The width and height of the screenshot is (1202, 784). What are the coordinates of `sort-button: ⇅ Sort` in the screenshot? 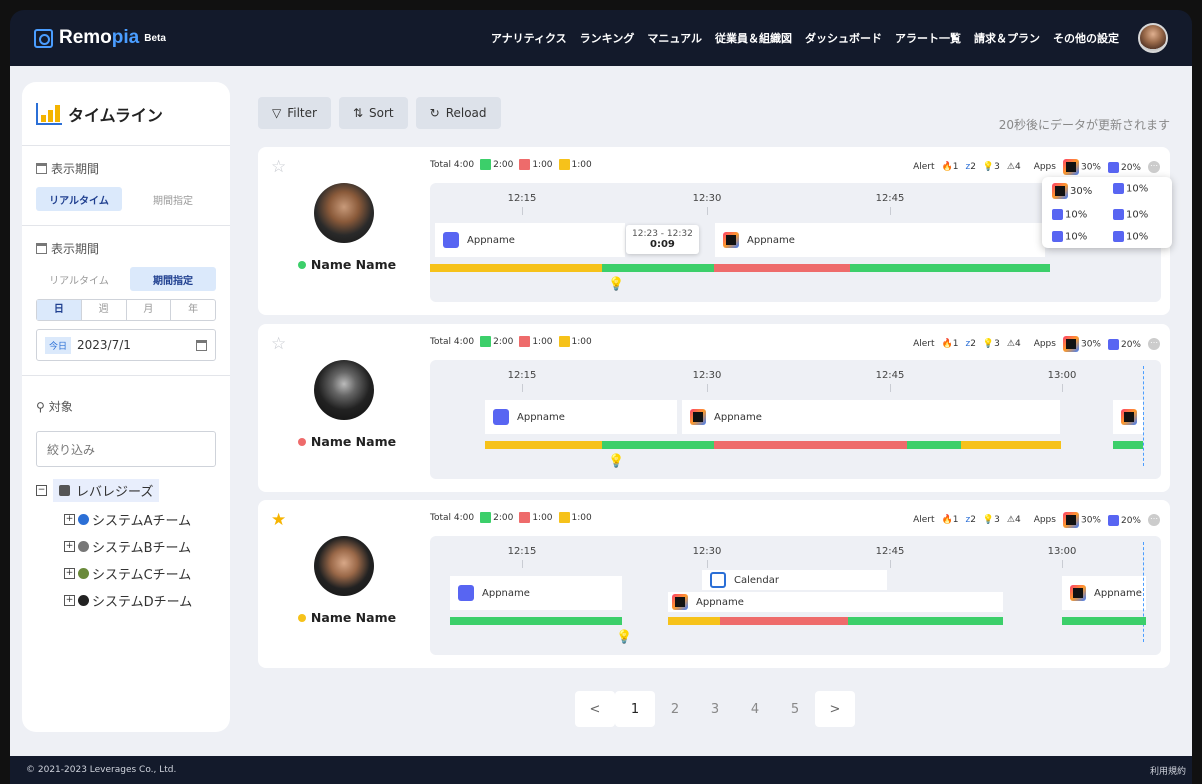 It's located at (373, 113).